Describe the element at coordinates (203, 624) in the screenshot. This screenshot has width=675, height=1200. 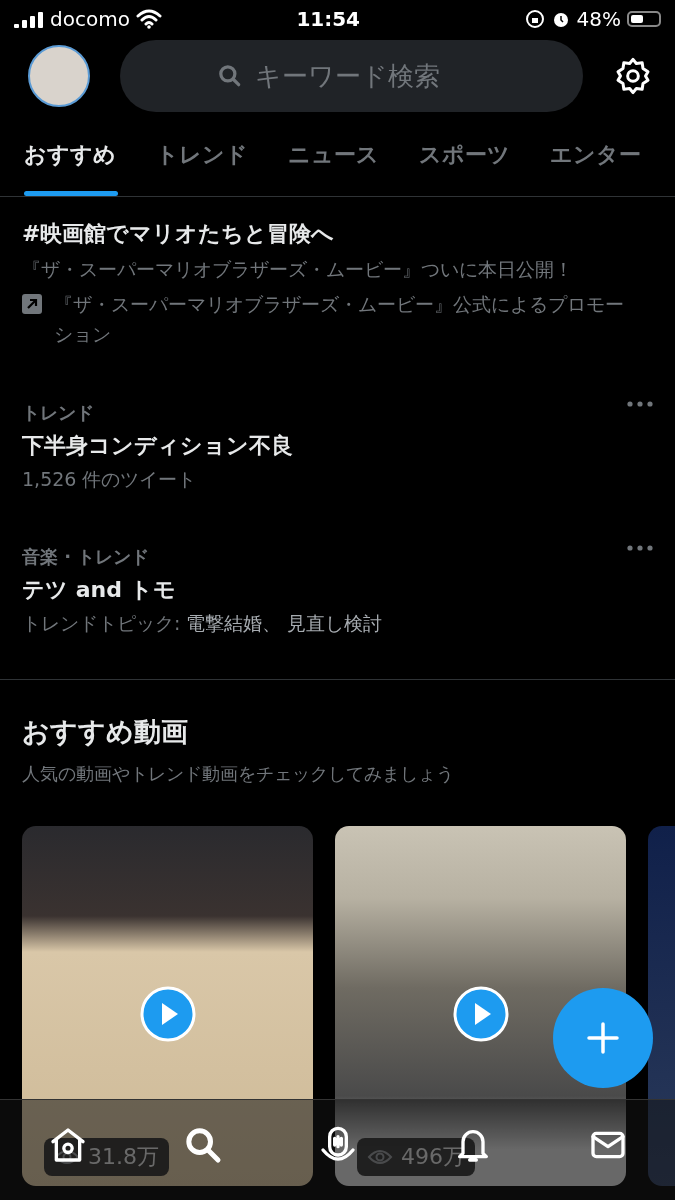
I see `trend-meta: トレンドトピック: 電撃結婚、 見直し検討` at that location.